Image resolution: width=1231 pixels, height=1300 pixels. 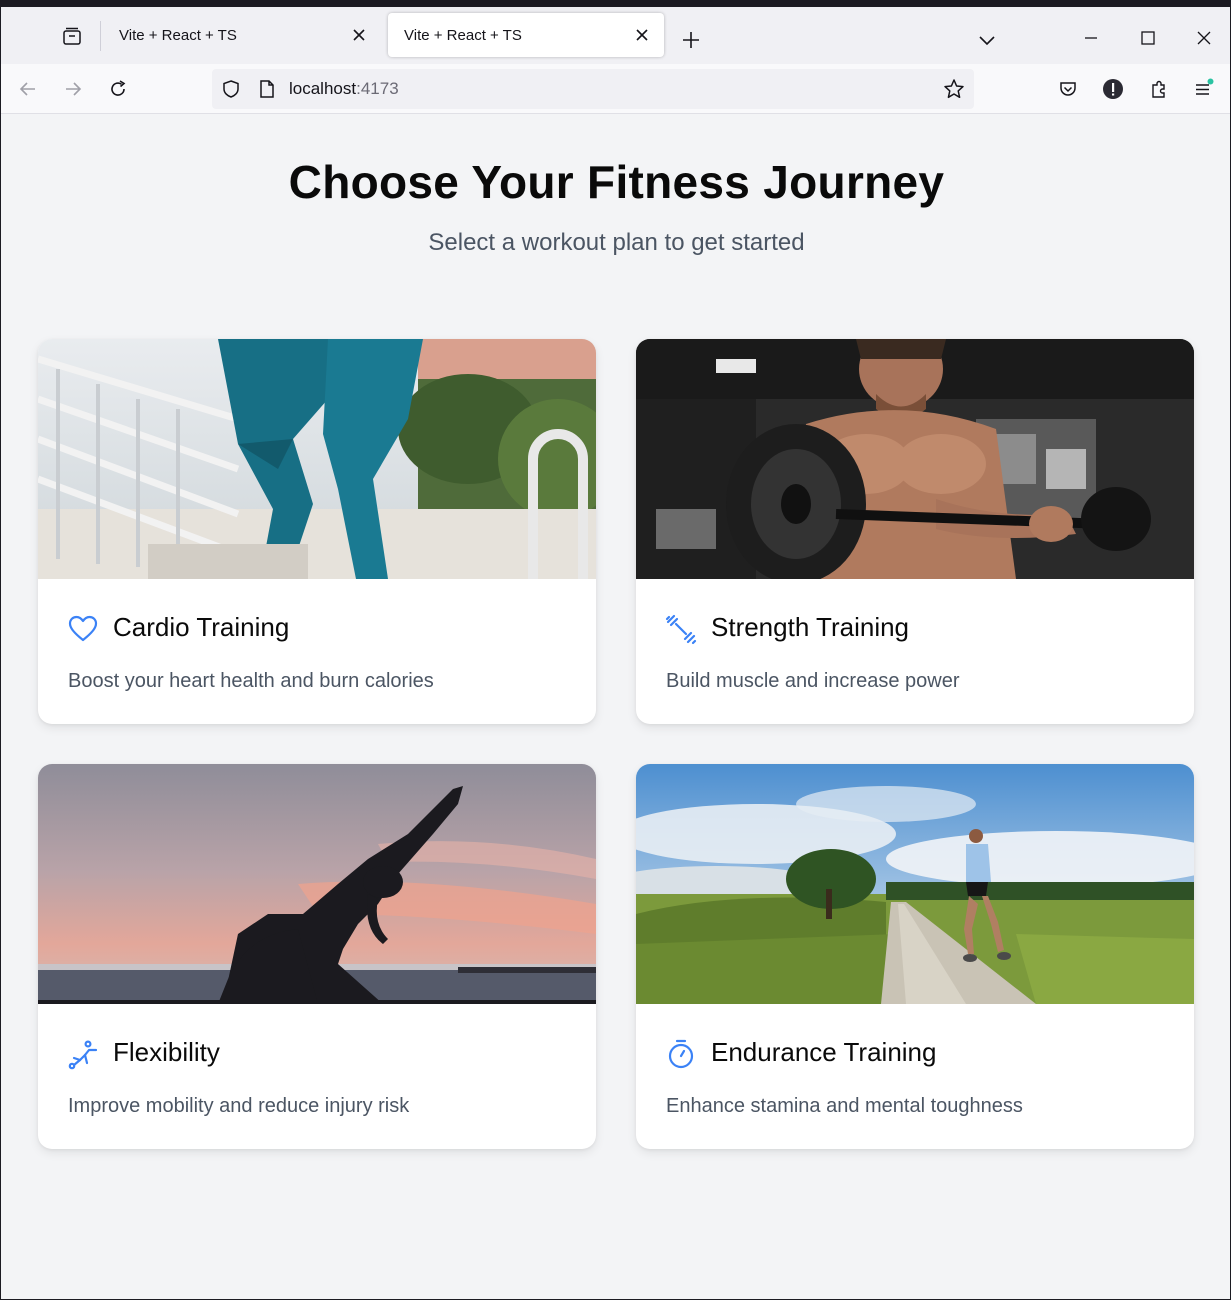 What do you see at coordinates (1205, 86) in the screenshot?
I see `menu-icon` at bounding box center [1205, 86].